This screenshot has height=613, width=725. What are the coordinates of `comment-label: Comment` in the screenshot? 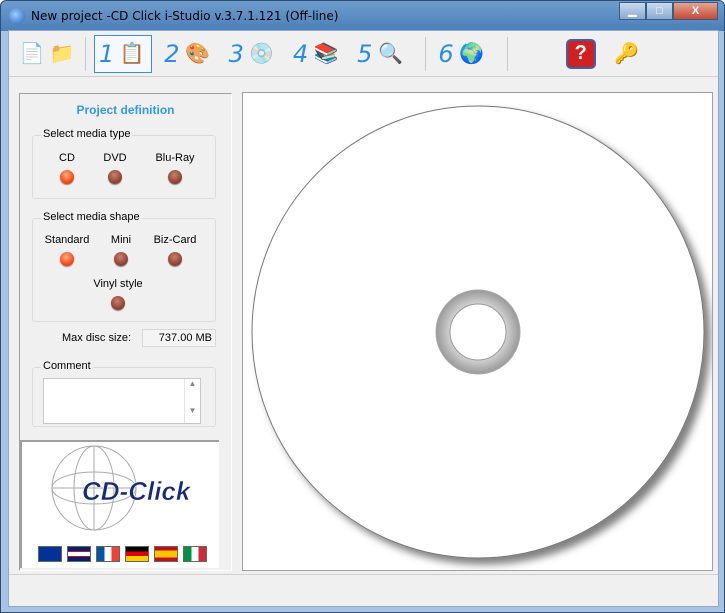 It's located at (67, 366).